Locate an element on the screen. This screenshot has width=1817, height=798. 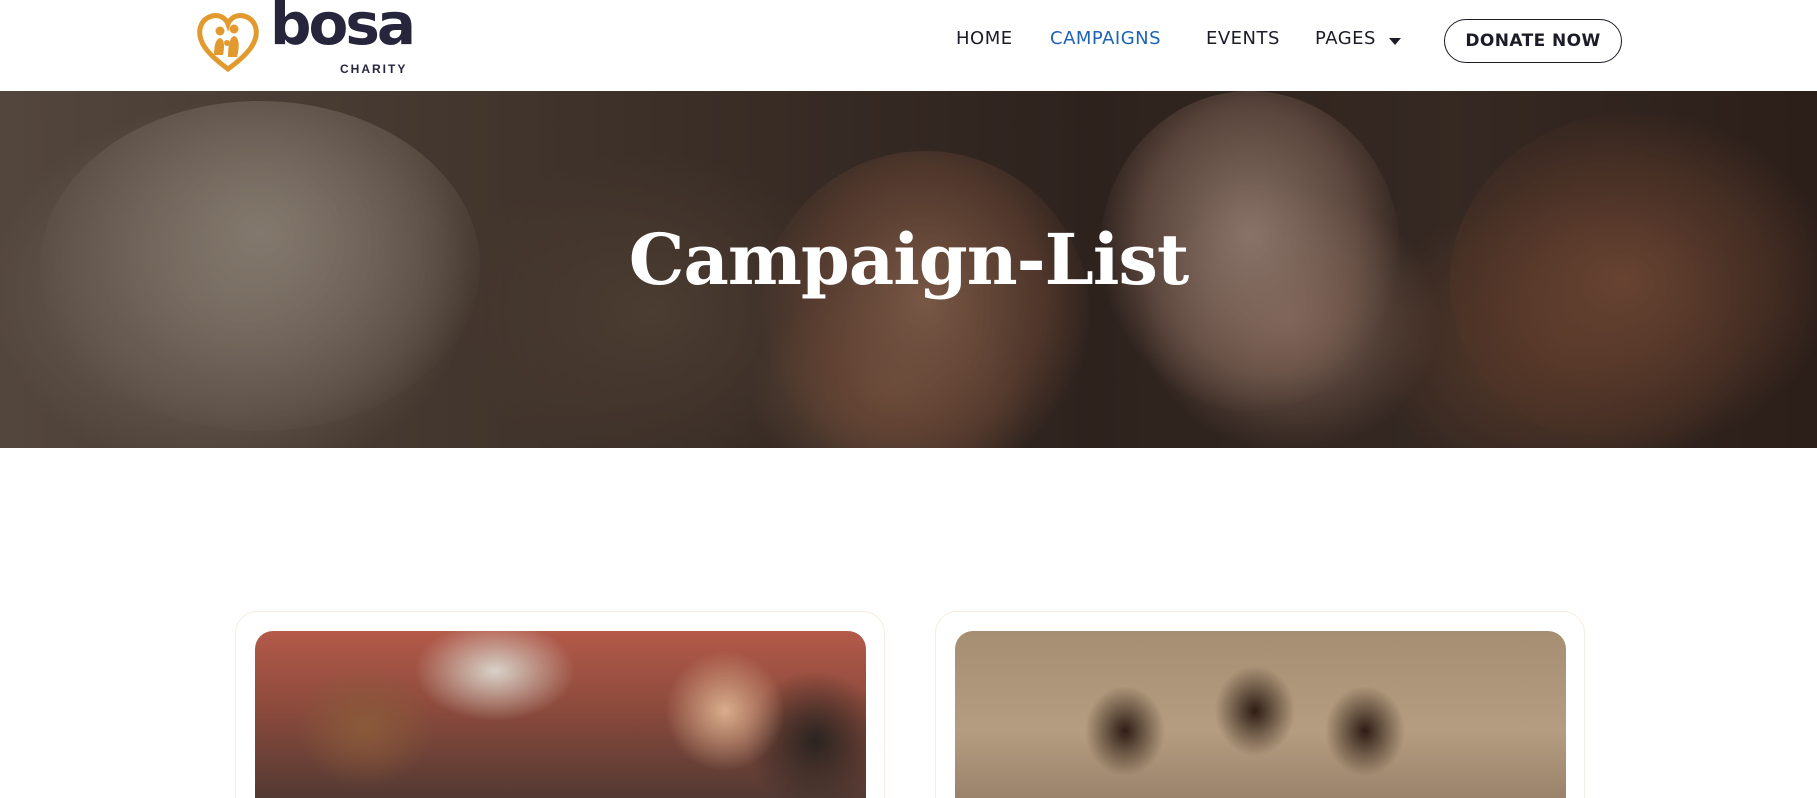
brand-name: bosa is located at coordinates (343, 29).